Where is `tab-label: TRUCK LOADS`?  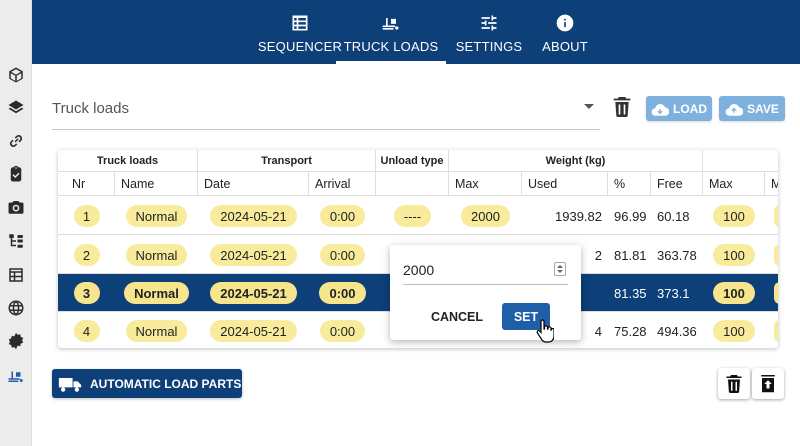 tab-label: TRUCK LOADS is located at coordinates (391, 46).